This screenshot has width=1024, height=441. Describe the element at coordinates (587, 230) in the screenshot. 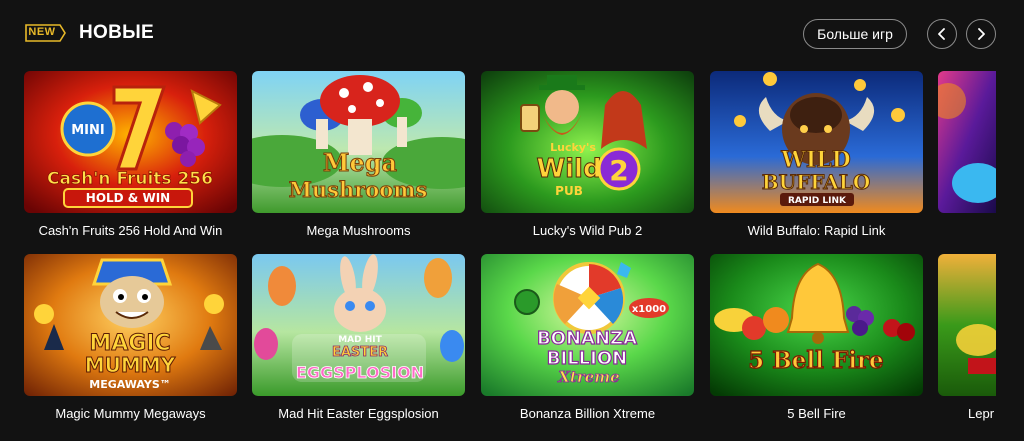

I see `game-title: Lucky's Wild Pub 2` at that location.